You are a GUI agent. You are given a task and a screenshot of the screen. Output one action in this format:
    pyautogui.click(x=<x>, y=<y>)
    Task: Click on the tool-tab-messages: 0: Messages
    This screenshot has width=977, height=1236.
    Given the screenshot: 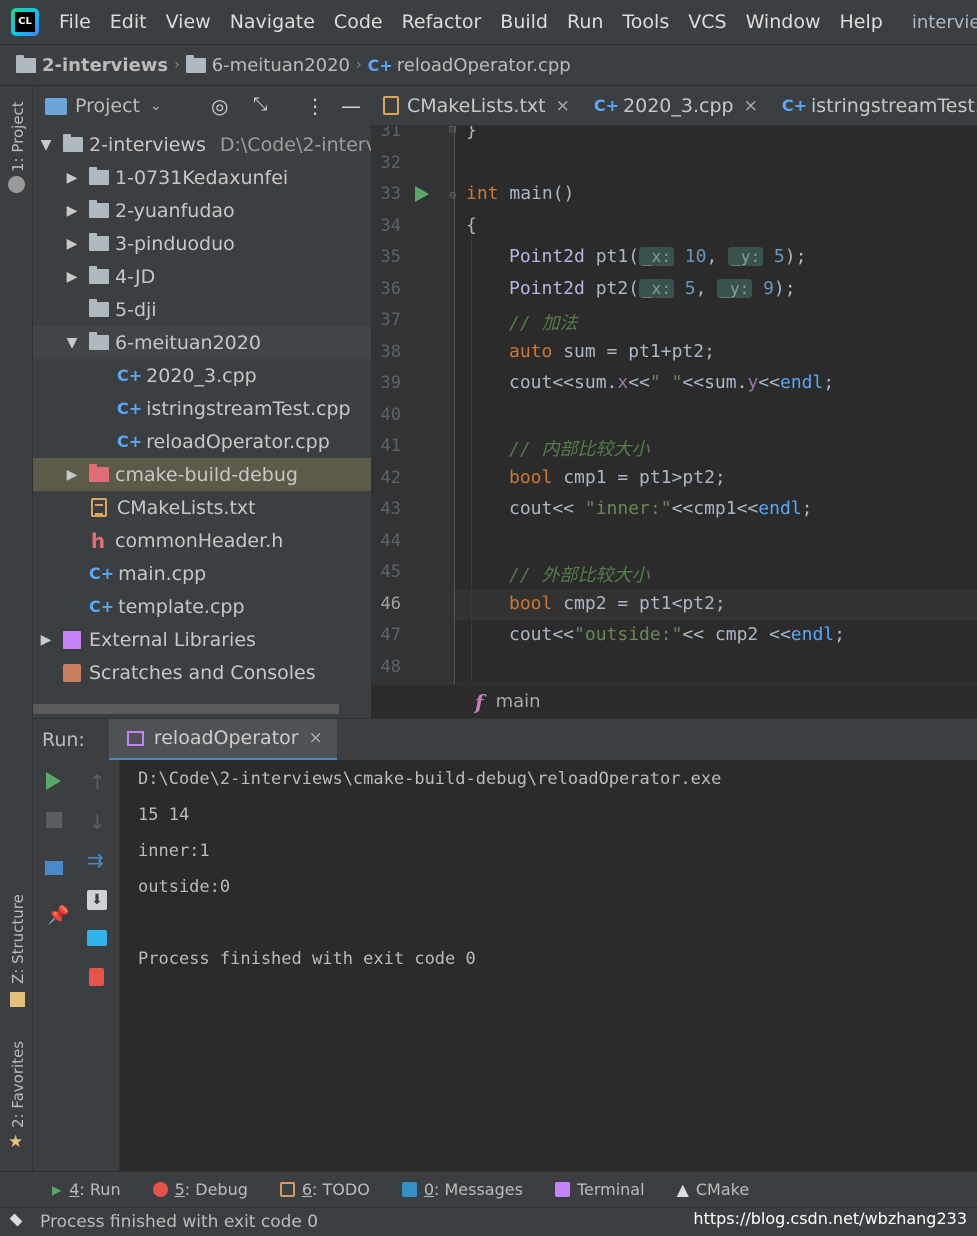 What is the action you would take?
    pyautogui.click(x=462, y=1189)
    